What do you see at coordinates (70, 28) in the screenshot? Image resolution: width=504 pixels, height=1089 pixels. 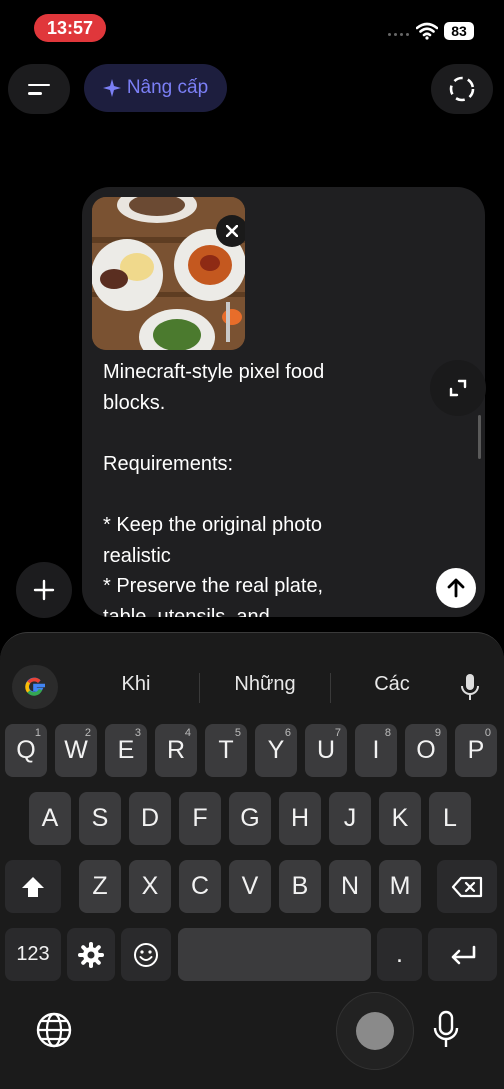 I see `status-time: 13:57` at bounding box center [70, 28].